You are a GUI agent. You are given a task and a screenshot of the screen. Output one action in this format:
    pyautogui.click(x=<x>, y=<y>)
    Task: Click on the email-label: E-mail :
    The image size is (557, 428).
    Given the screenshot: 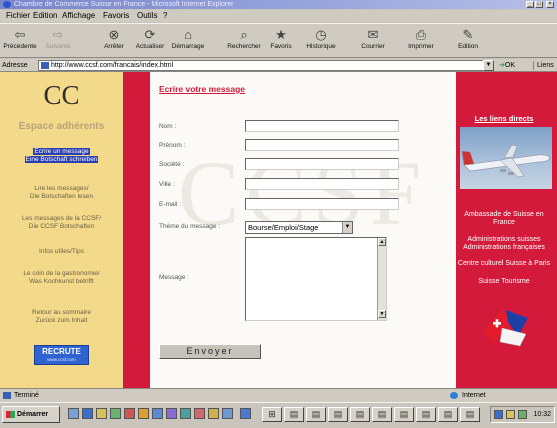 What is the action you would take?
    pyautogui.click(x=170, y=204)
    